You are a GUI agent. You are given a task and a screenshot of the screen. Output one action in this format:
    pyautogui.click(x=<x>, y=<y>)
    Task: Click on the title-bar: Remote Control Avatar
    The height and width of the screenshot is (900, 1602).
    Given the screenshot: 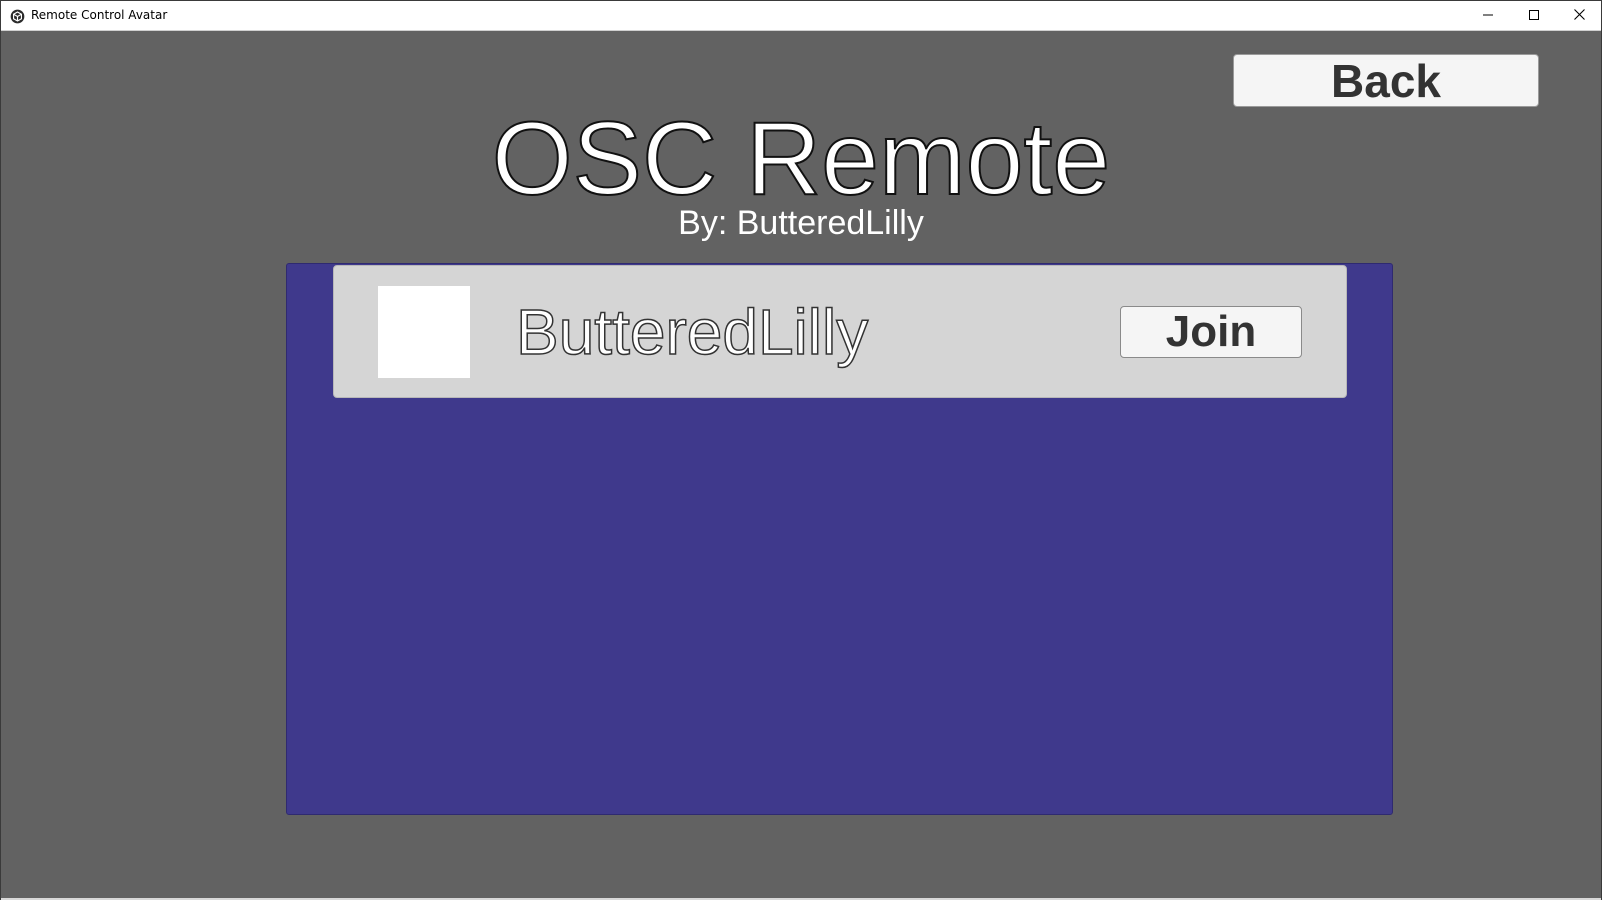 What is the action you would take?
    pyautogui.click(x=801, y=16)
    